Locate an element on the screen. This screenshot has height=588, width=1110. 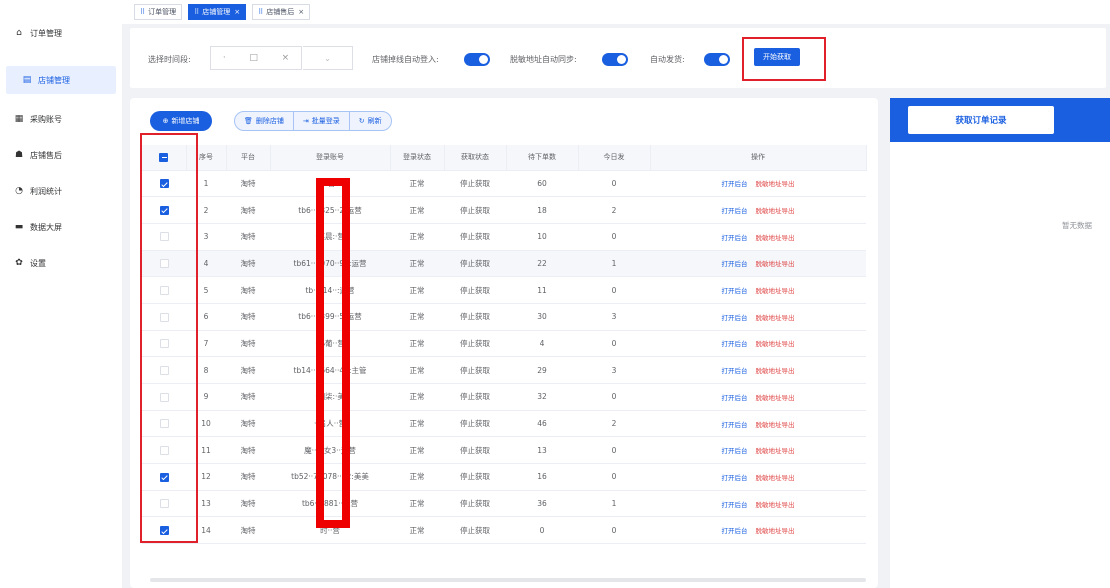
table-row: 10 淘特 ··名人··营 正常 停止获取 46 2 打开后台 脱敏地址导出 is located at coordinates (504, 424).